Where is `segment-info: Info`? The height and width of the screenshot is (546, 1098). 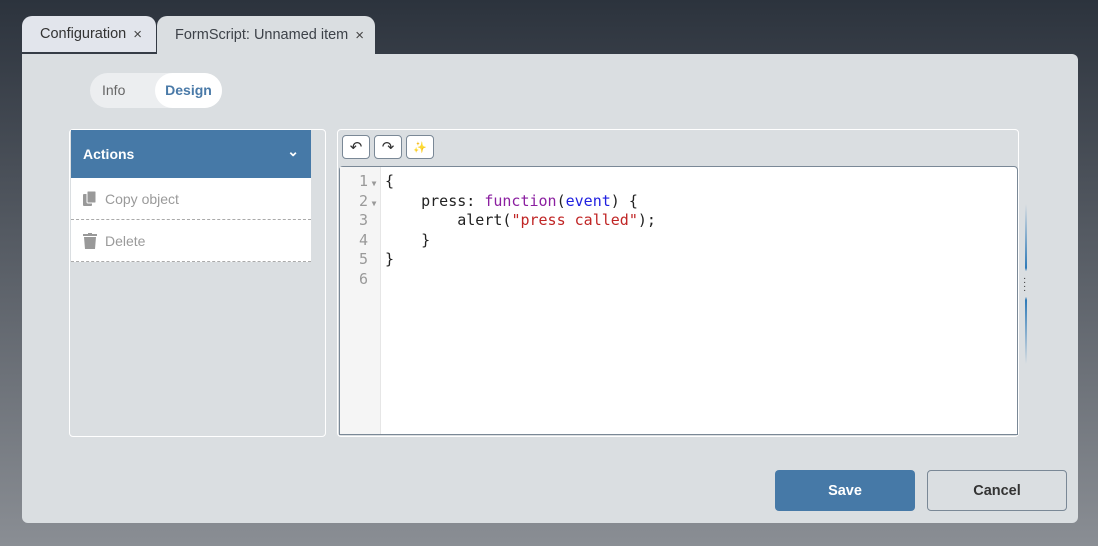 segment-info: Info is located at coordinates (122, 90).